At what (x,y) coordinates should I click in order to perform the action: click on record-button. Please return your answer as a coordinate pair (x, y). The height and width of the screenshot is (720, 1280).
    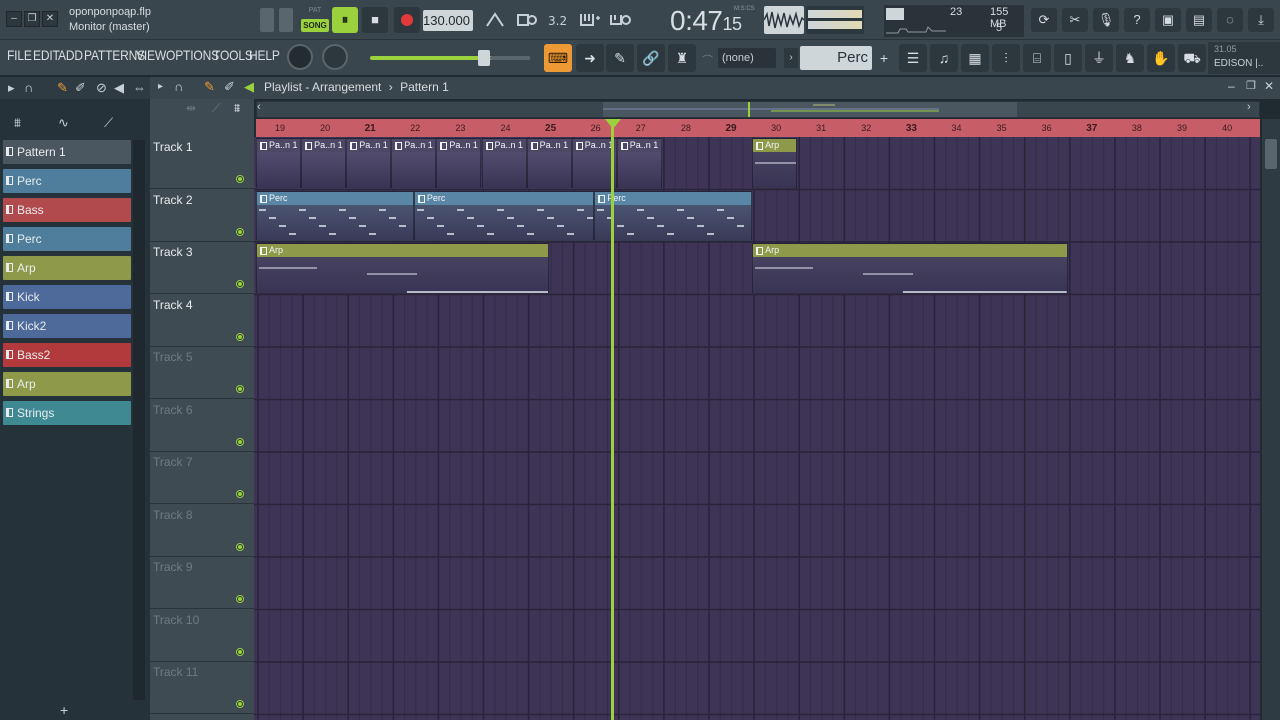
    Looking at the image, I should click on (407, 20).